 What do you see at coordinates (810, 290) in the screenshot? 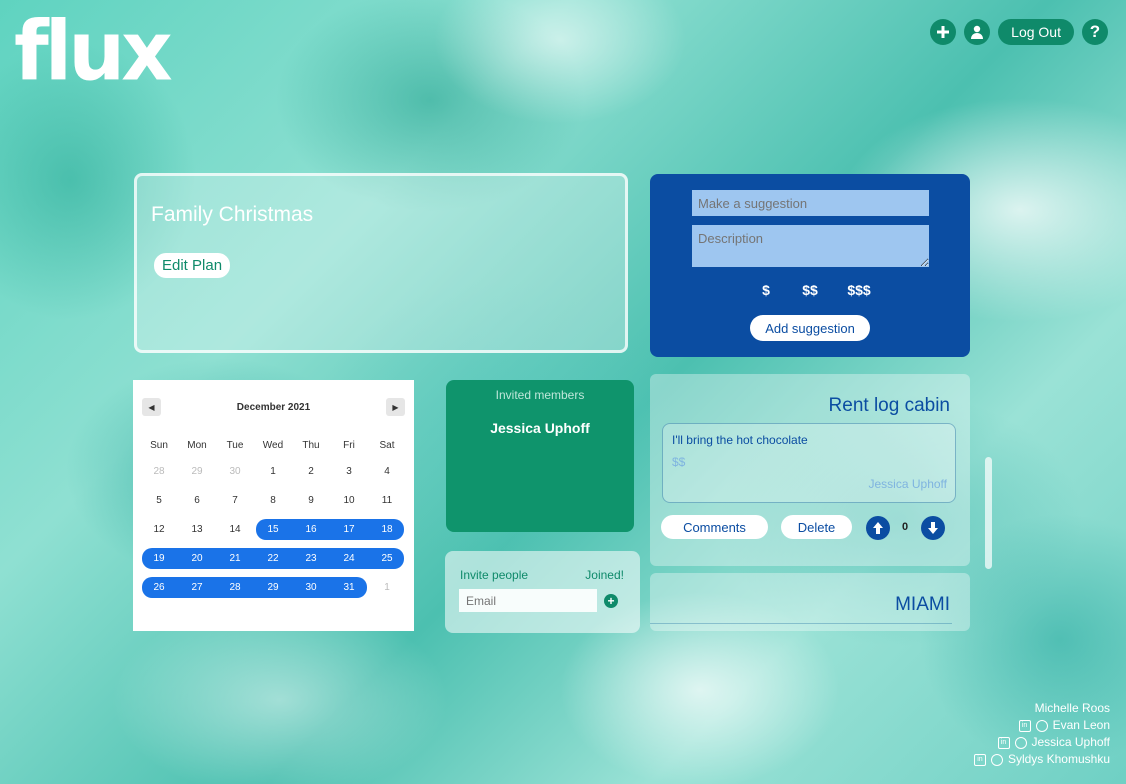
I see `price-option-medium: $$` at bounding box center [810, 290].